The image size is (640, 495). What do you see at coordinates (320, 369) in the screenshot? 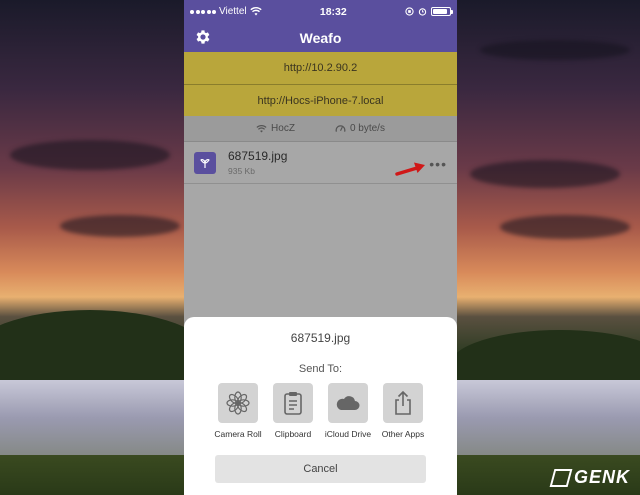
I see `send-to-label: Send To:` at bounding box center [320, 369].